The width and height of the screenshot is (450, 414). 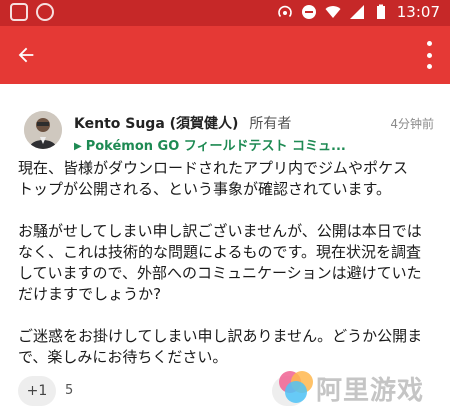 I want to click on watermark: 阿里游戏, so click(x=361, y=387).